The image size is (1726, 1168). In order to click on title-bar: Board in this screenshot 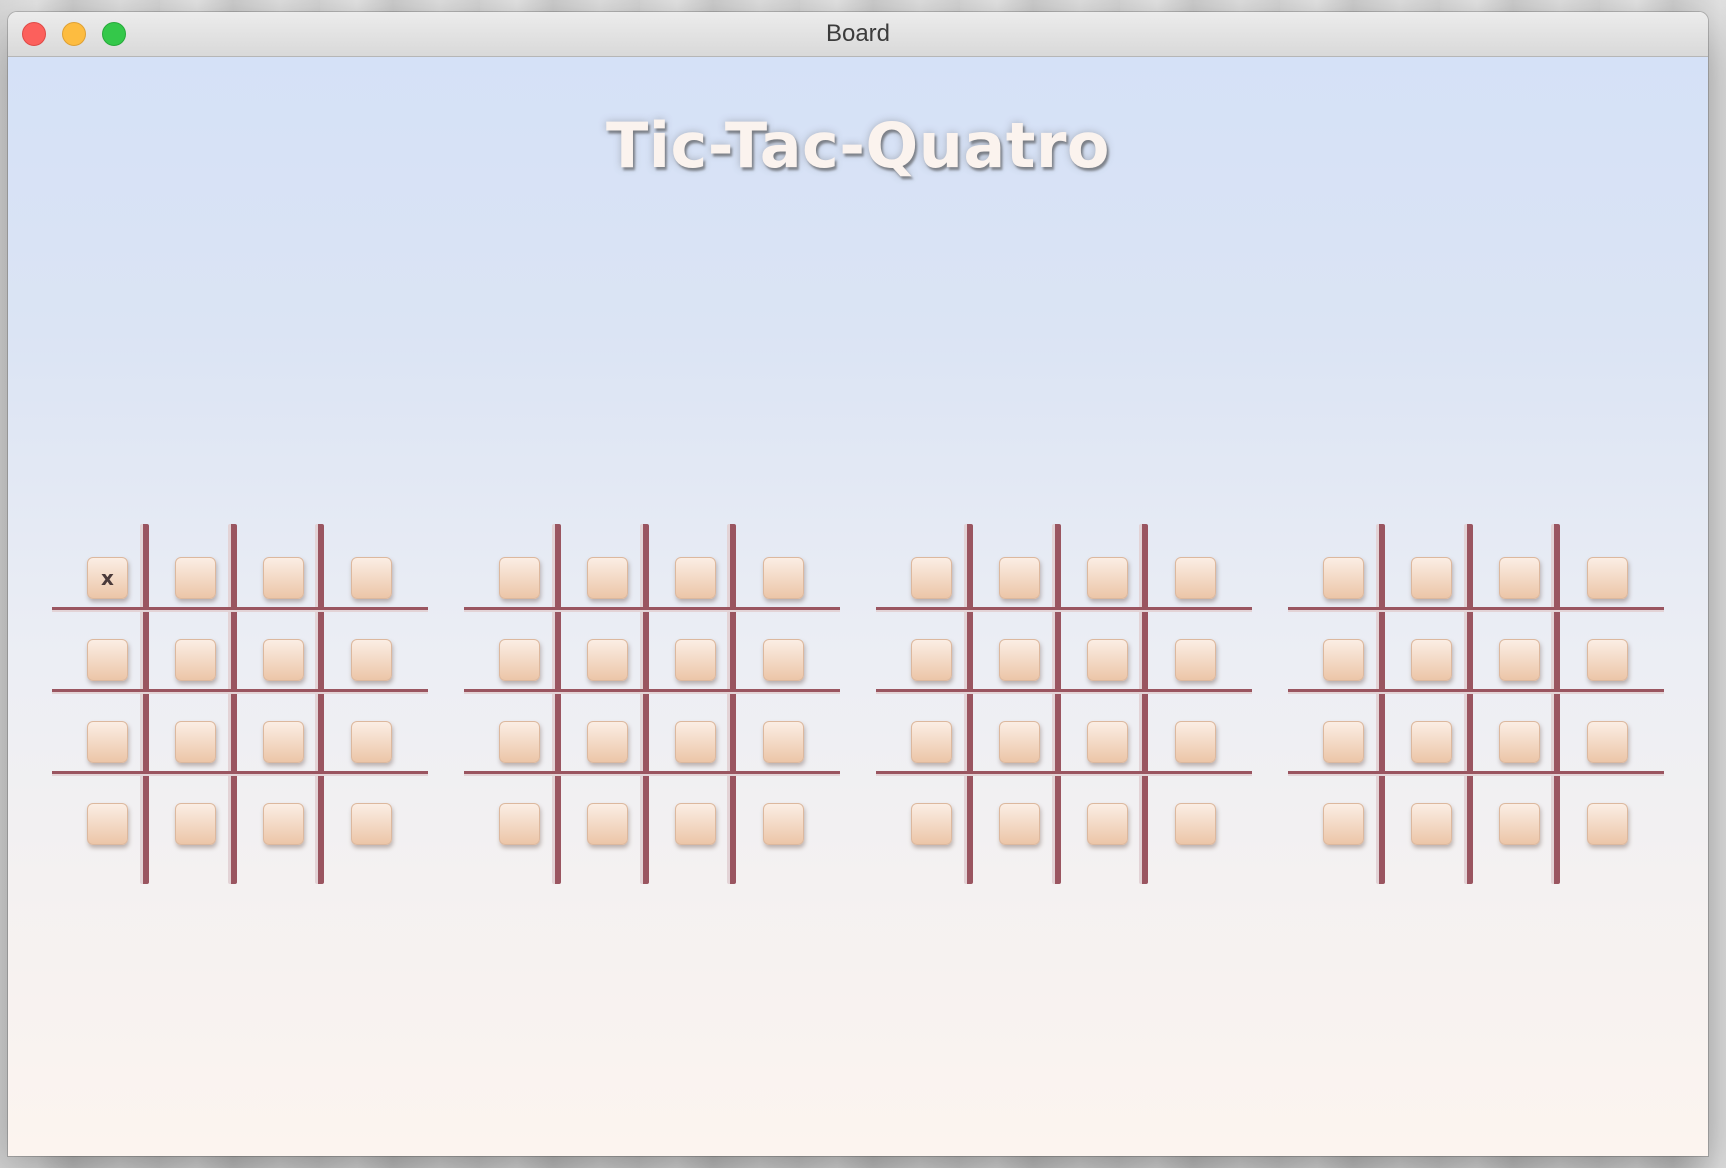, I will do `click(858, 34)`.